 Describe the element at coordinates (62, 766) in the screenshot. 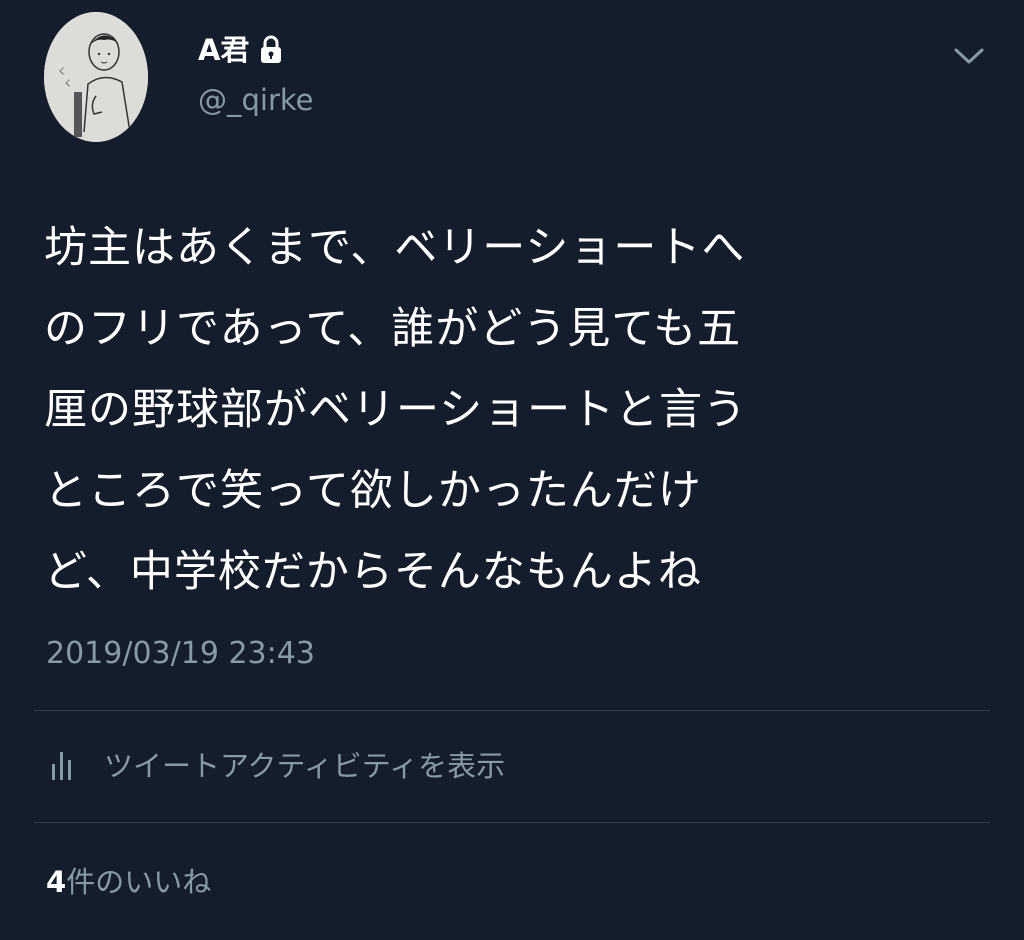

I see `bar-chart-icon` at that location.